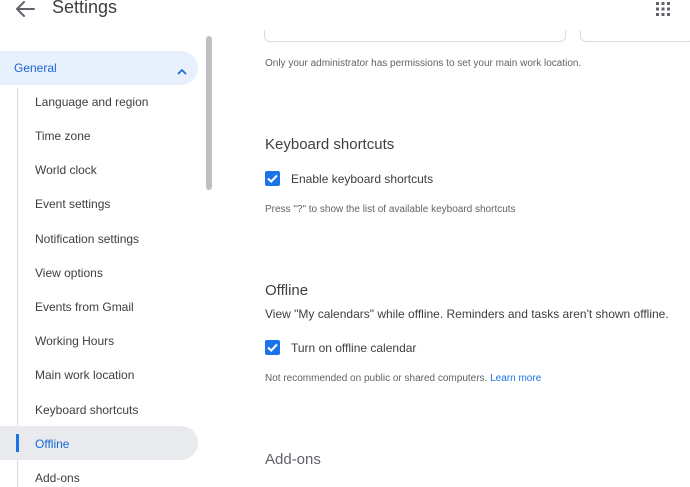 The image size is (690, 487). What do you see at coordinates (293, 459) in the screenshot?
I see `section-heading-add-ons: Add-ons` at bounding box center [293, 459].